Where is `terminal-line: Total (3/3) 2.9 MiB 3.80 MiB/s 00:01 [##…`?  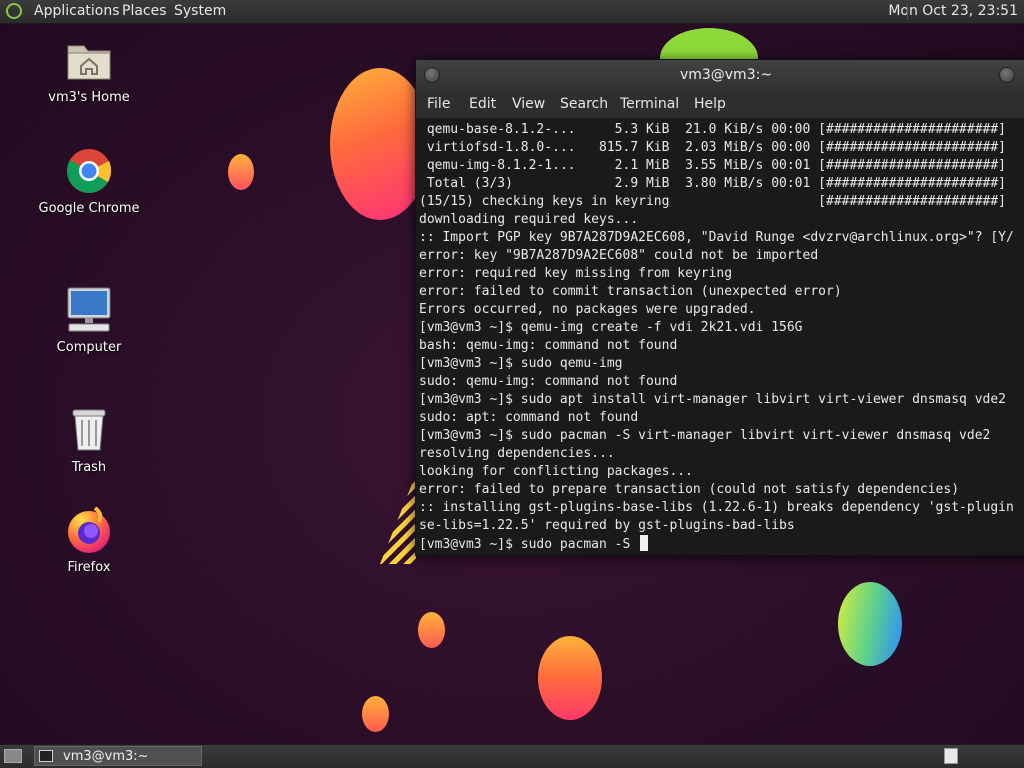 terminal-line: Total (3/3) 2.9 MiB 3.80 MiB/s 00:01 [##… is located at coordinates (712, 183).